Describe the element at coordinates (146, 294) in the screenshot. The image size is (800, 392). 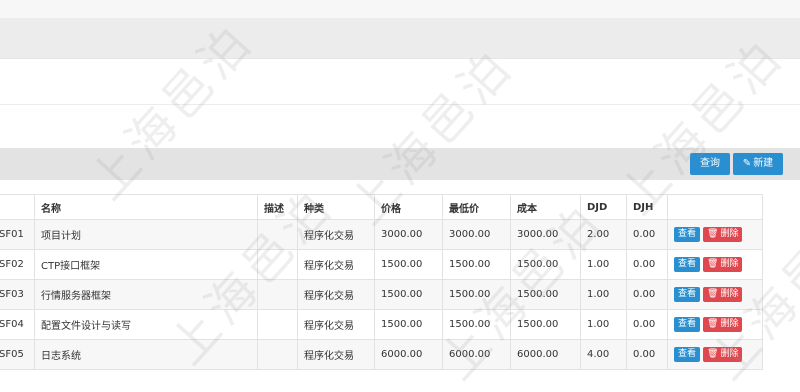
I see `name-cell: 行情服务器框架` at that location.